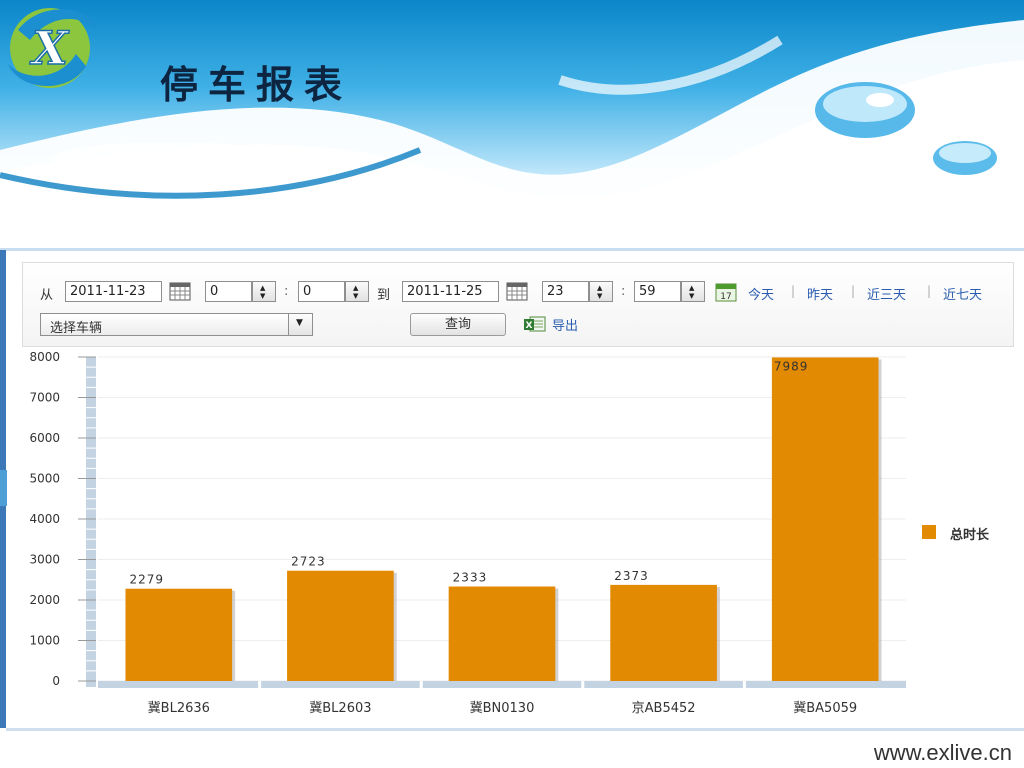 This screenshot has height=768, width=1024. I want to click on x-axis-track, so click(502, 684).